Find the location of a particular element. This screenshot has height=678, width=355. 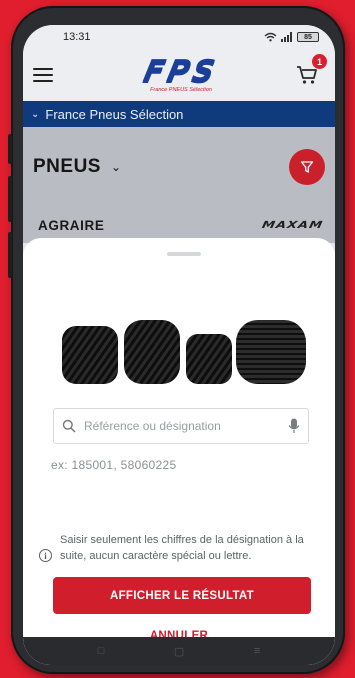

brand-logo: MAXAM is located at coordinates (292, 225).